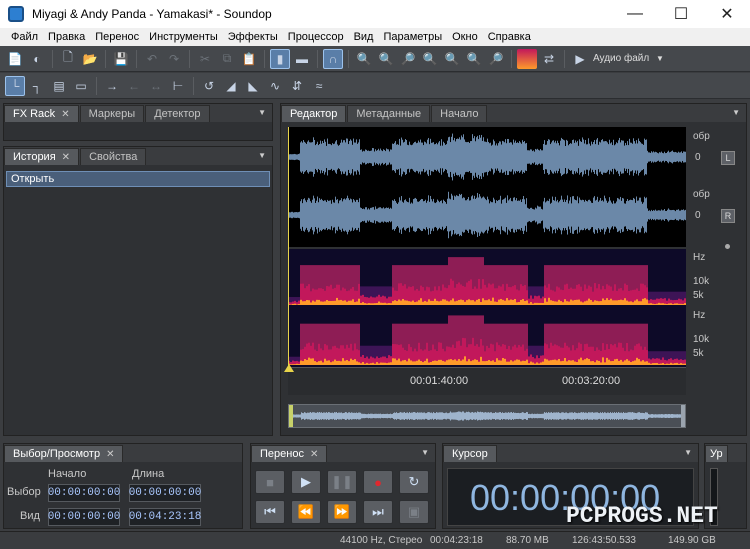 The image size is (750, 549). Describe the element at coordinates (121, 59) in the screenshot. I see `save-icon: 💾` at that location.